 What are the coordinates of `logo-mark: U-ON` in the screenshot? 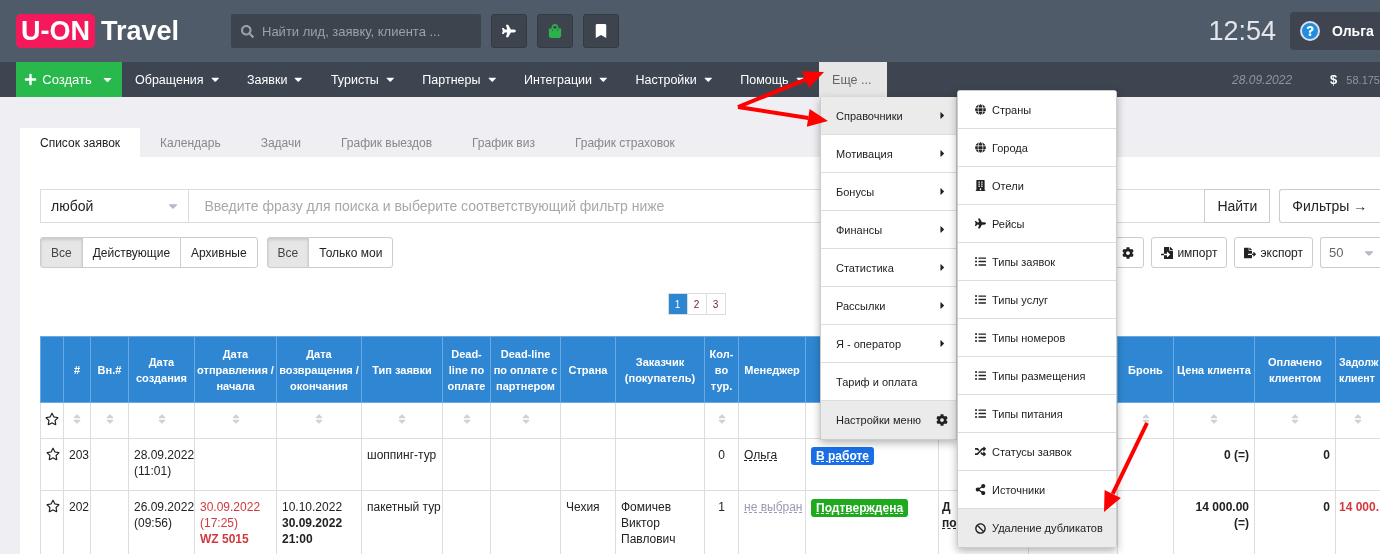 It's located at (55, 31).